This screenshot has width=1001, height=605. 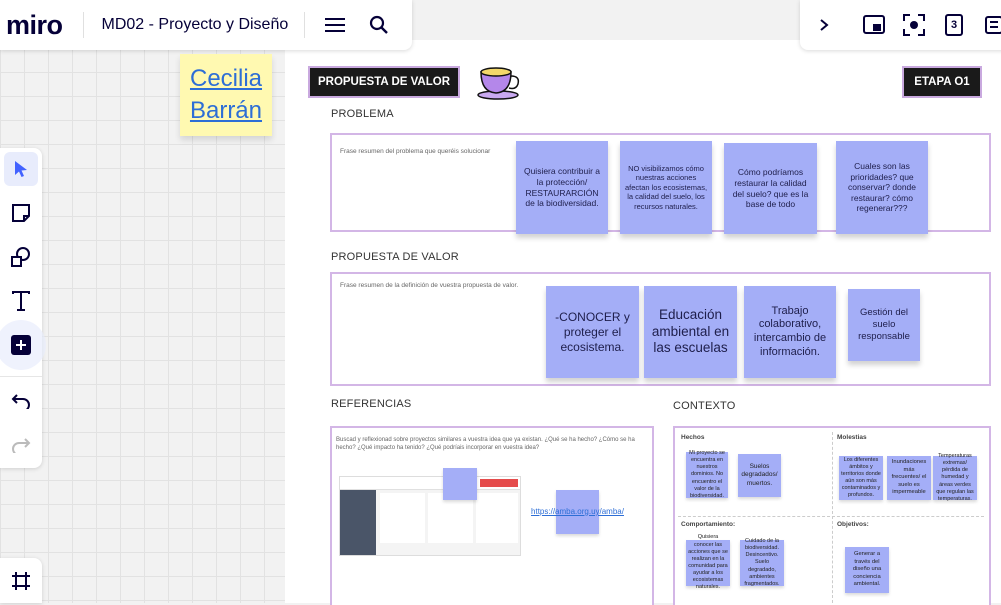 What do you see at coordinates (884, 325) in the screenshot?
I see `propuesta-note: Gestión del suelo responsable` at bounding box center [884, 325].